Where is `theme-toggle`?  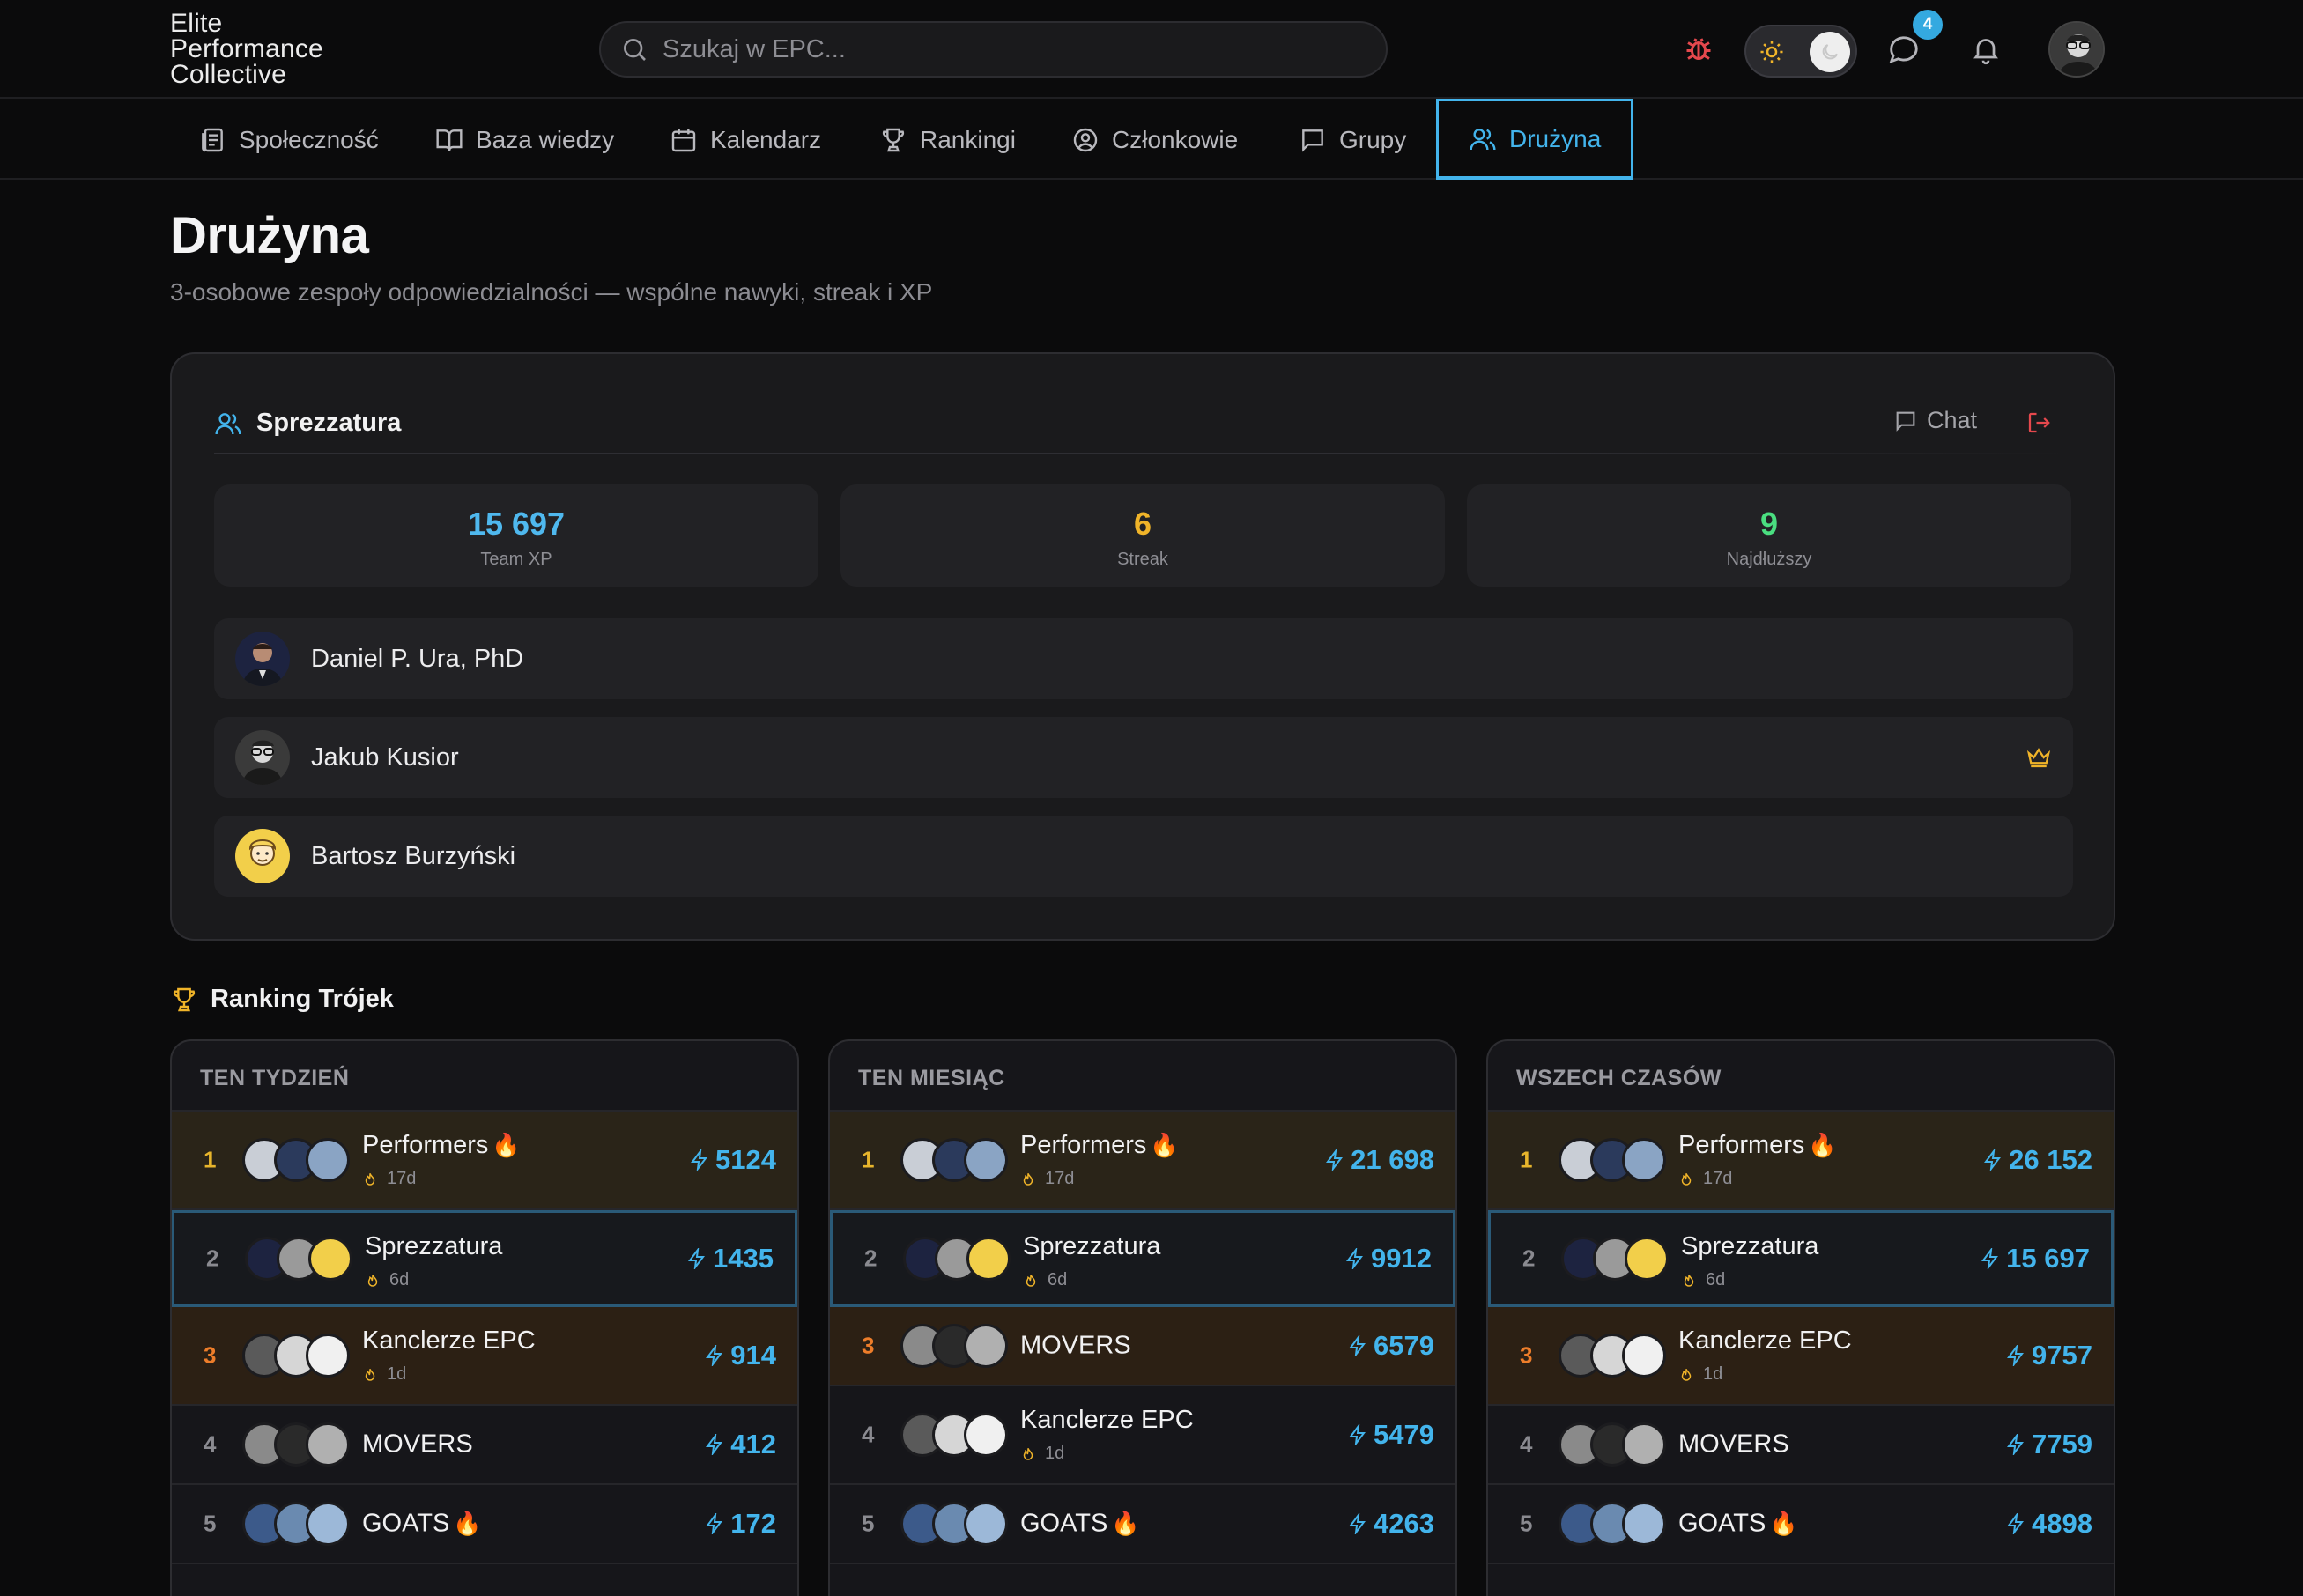 theme-toggle is located at coordinates (1800, 51).